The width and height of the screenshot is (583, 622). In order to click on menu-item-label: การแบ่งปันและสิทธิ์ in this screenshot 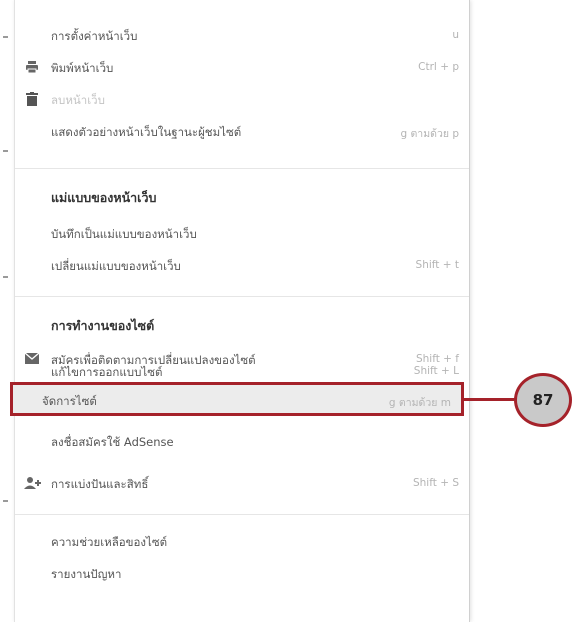, I will do `click(100, 484)`.